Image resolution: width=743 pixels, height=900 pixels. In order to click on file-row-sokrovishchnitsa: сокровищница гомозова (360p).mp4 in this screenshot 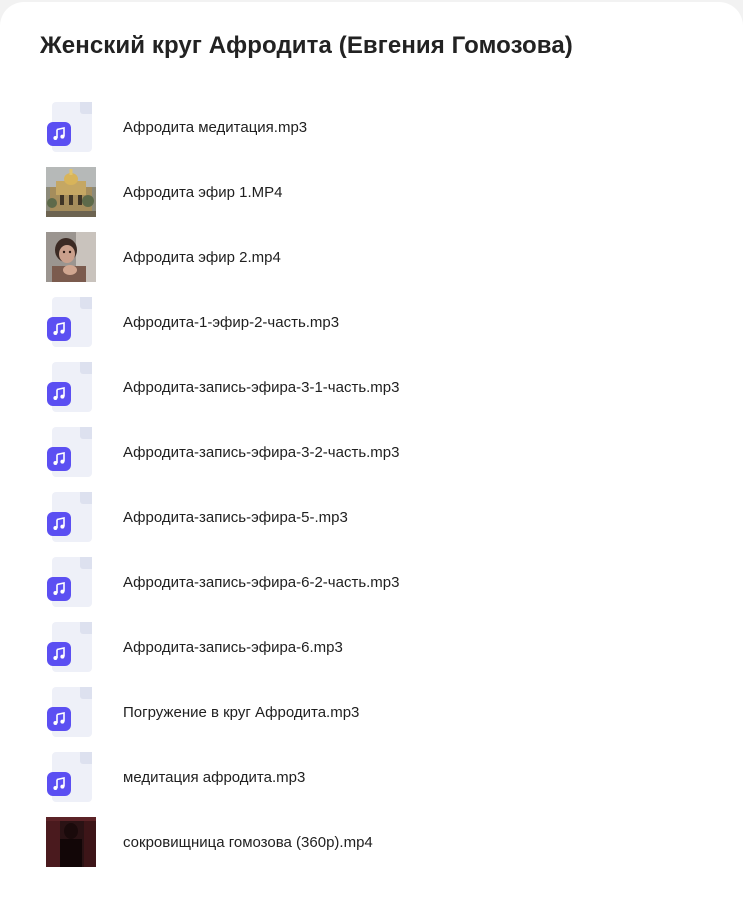, I will do `click(371, 842)`.